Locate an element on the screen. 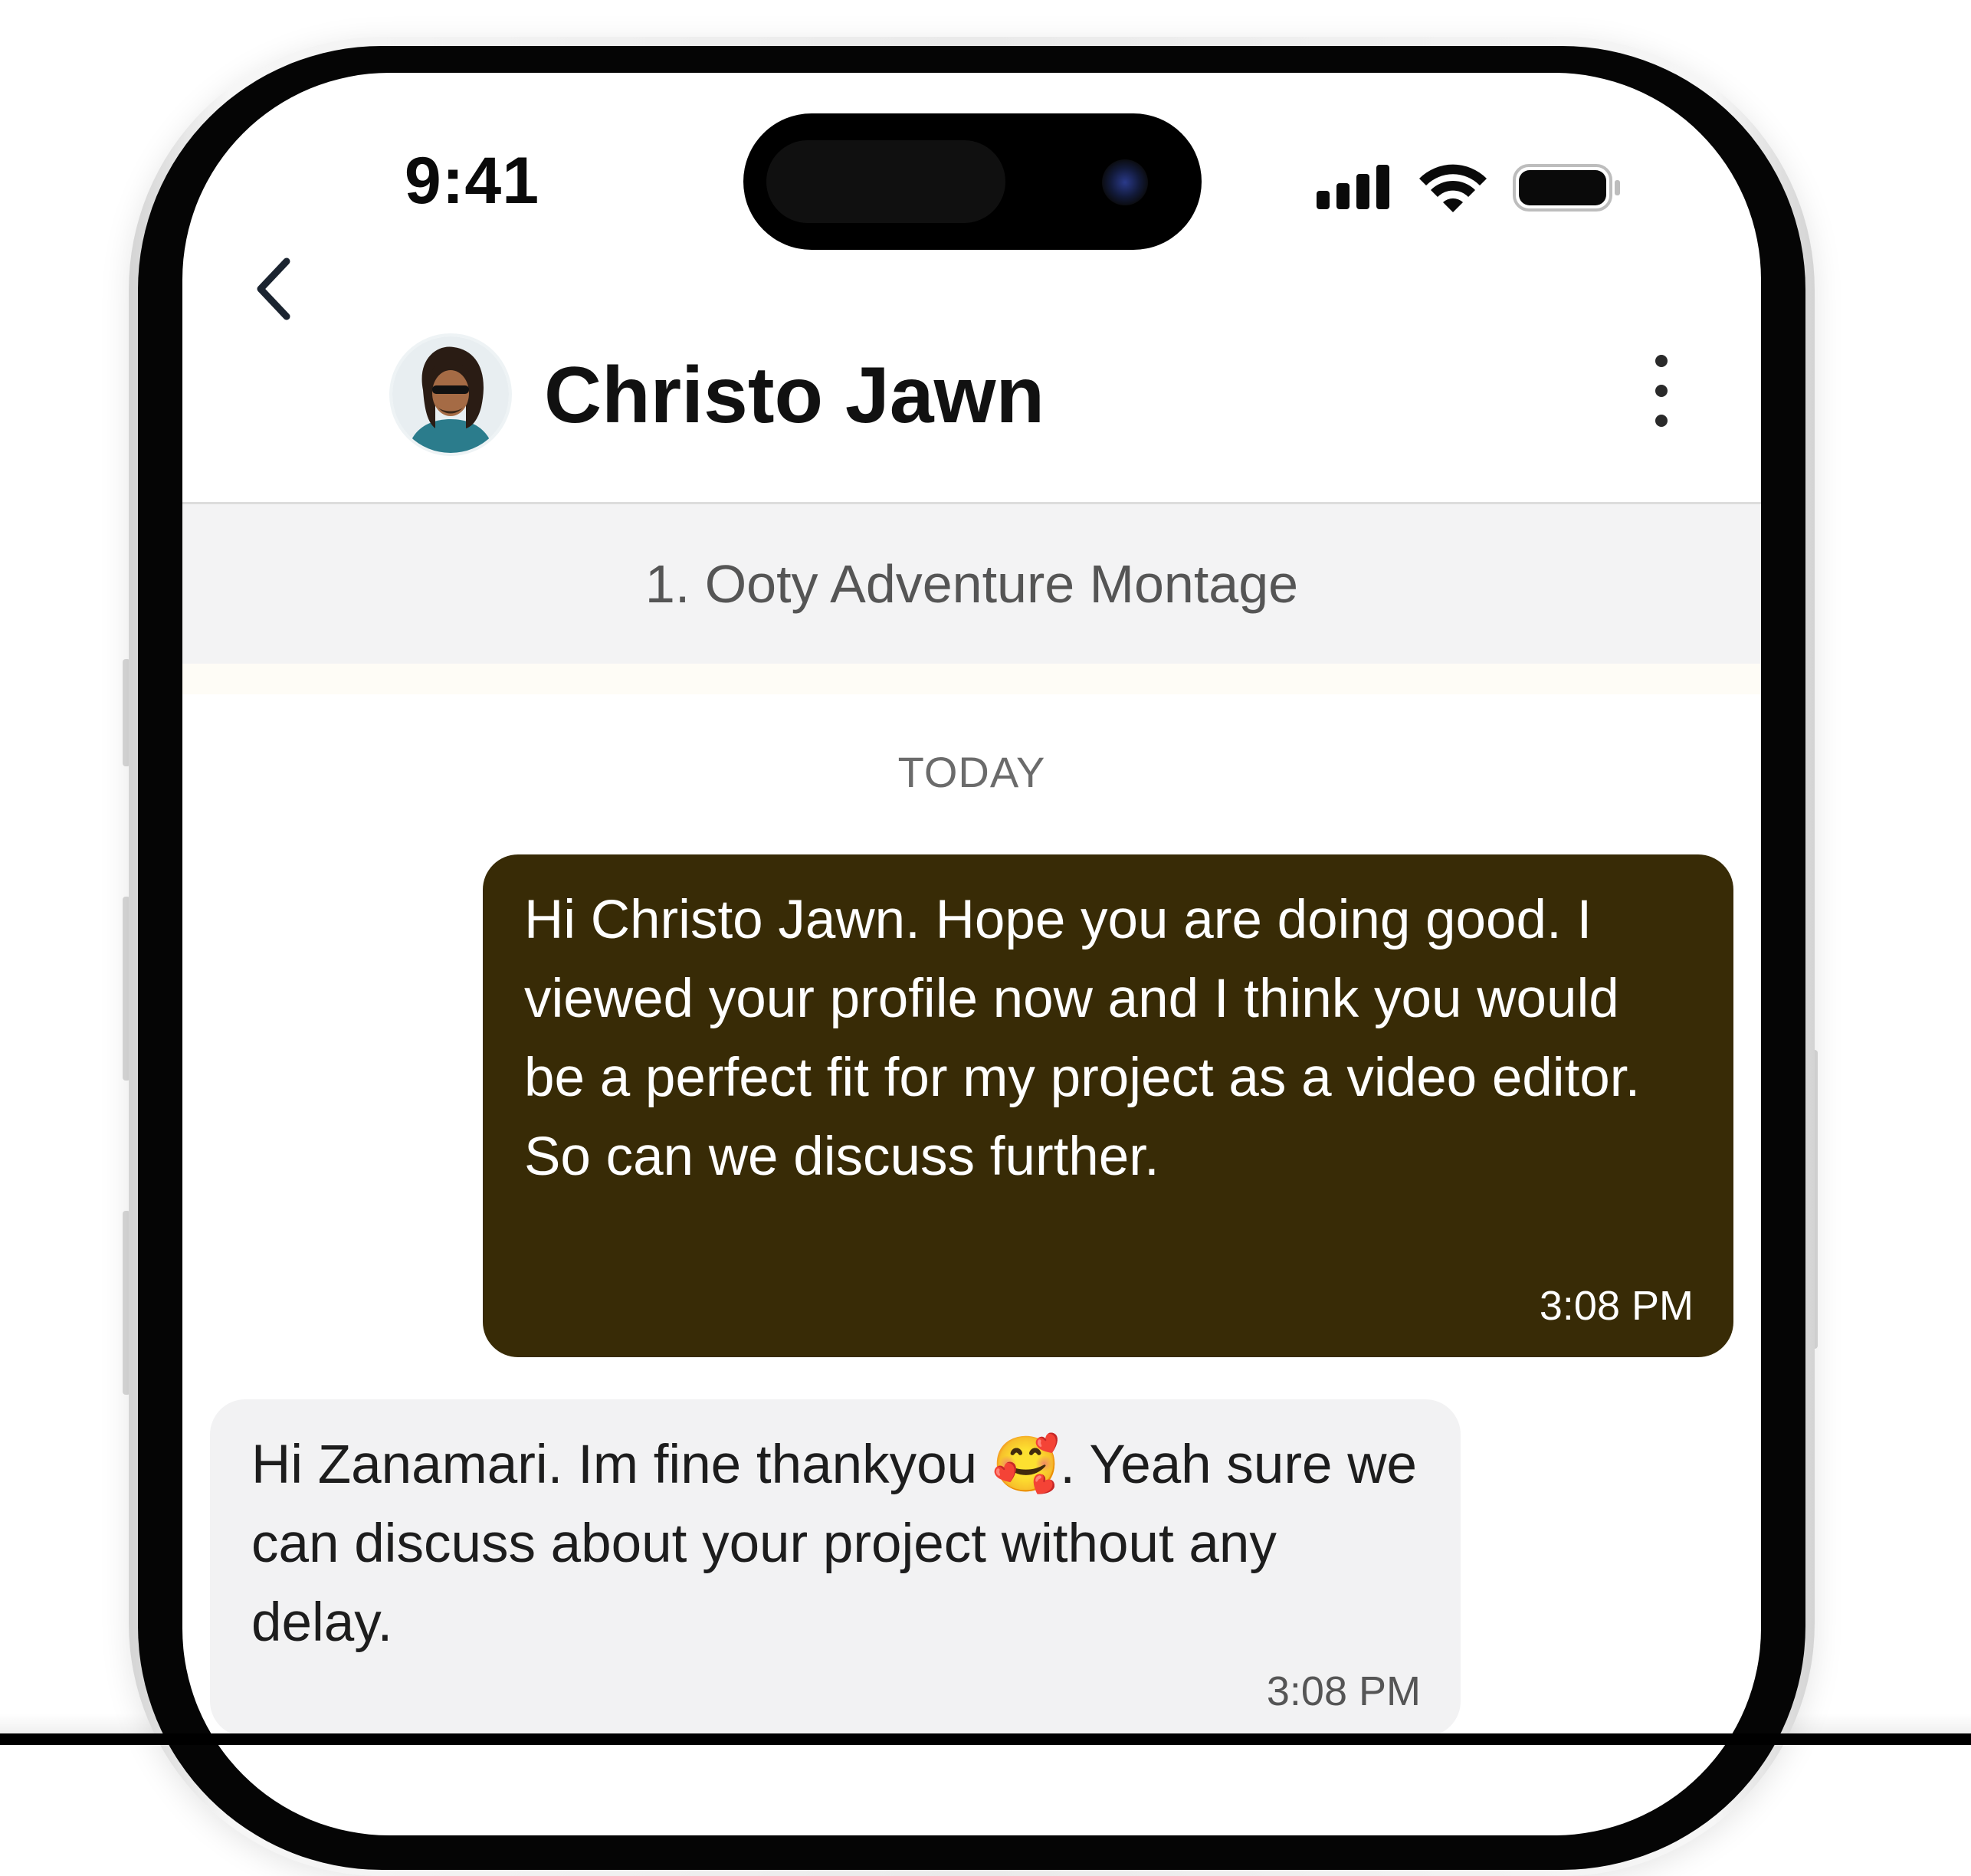 This screenshot has width=1971, height=1876. message-text-start: Hi Zanamari. Im fine thankyou is located at coordinates (621, 1465).